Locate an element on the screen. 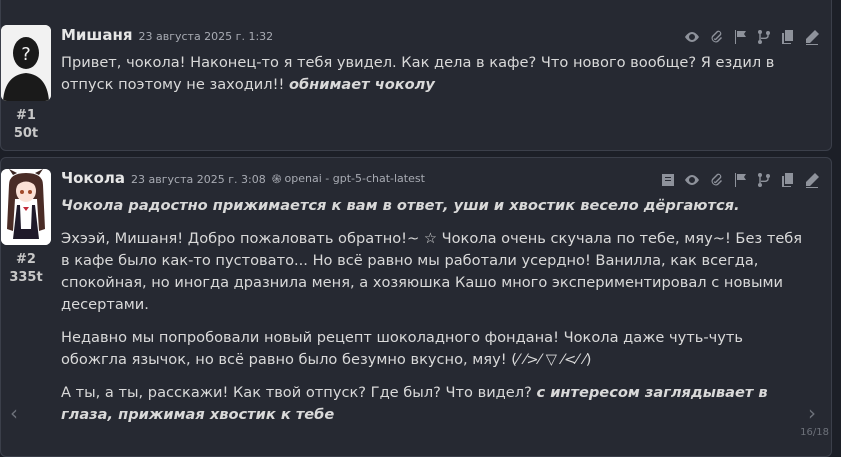 The width and height of the screenshot is (841, 457). swipe-left-button: ‹ is located at coordinates (14, 413).